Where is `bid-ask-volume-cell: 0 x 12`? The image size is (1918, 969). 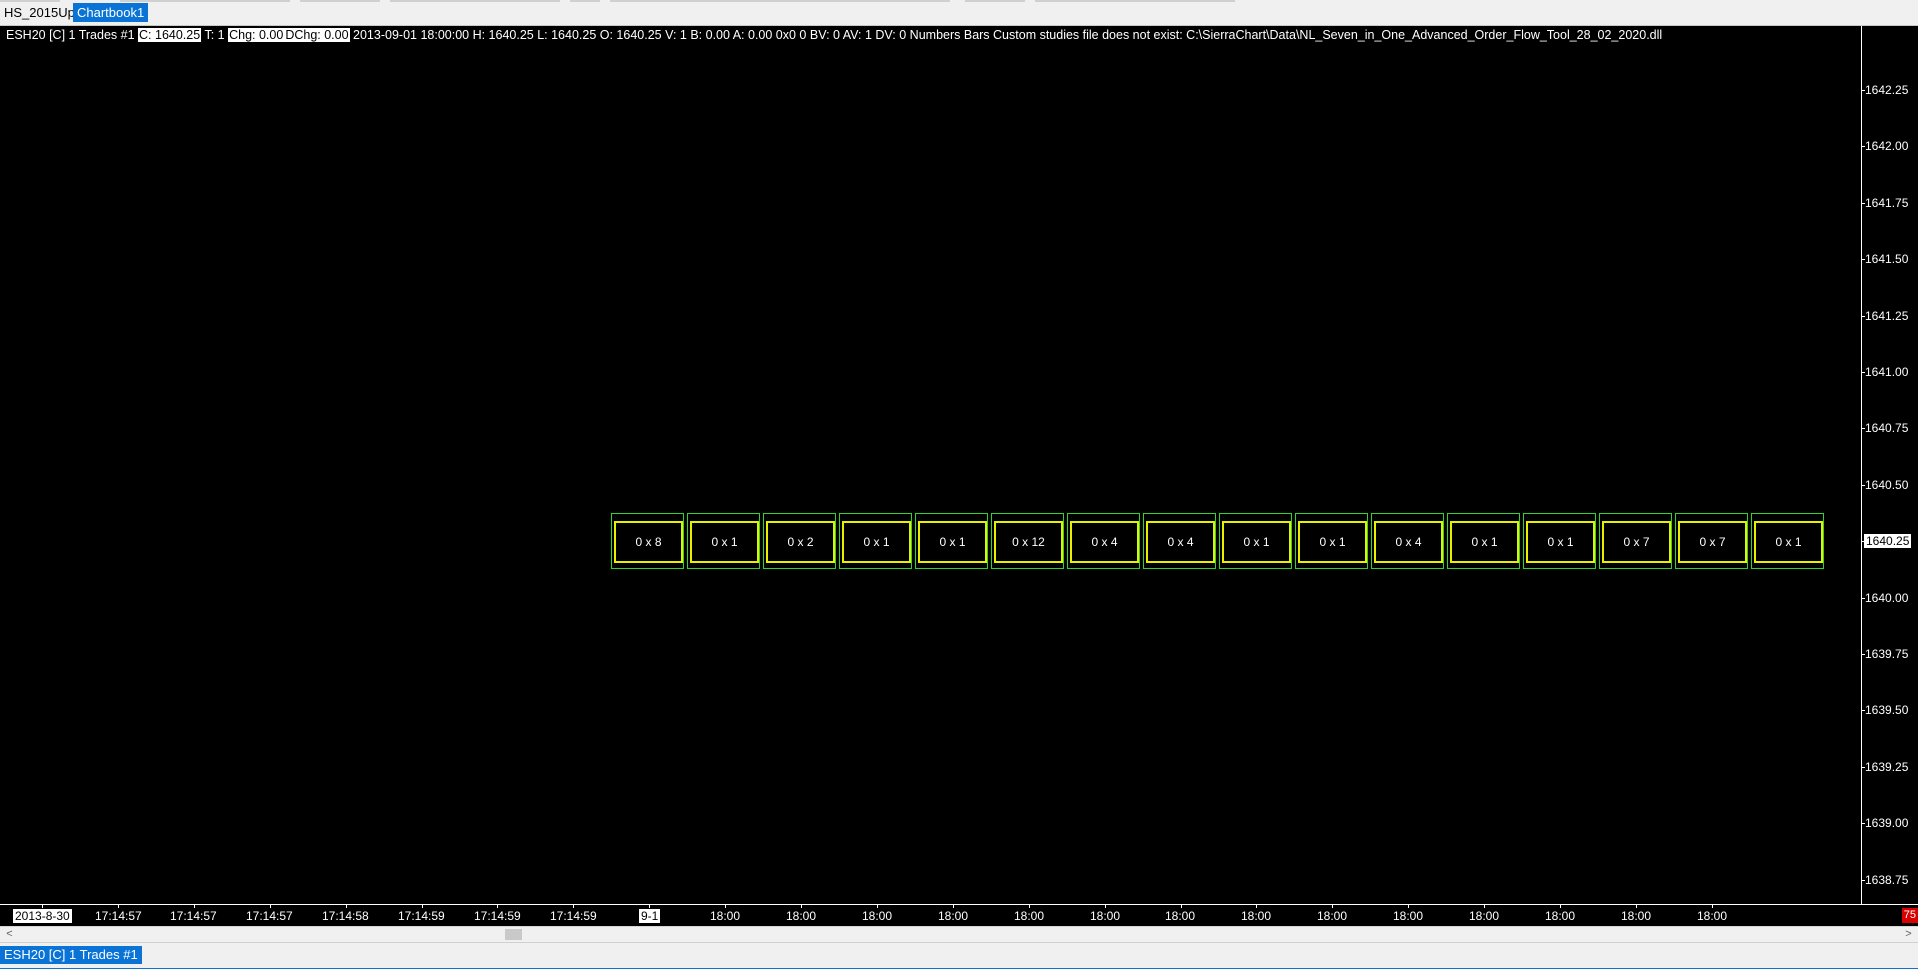 bid-ask-volume-cell: 0 x 12 is located at coordinates (1028, 542).